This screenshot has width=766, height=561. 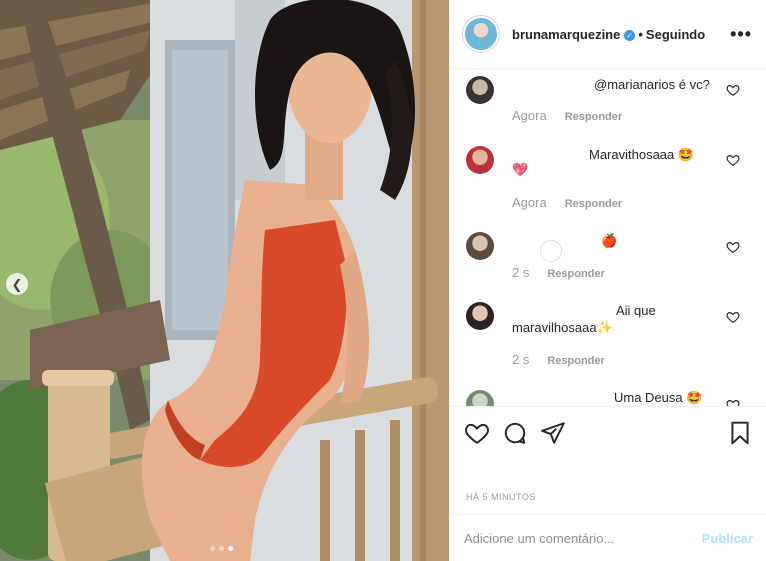 What do you see at coordinates (675, 34) in the screenshot?
I see `follow-status-button: Seguindo` at bounding box center [675, 34].